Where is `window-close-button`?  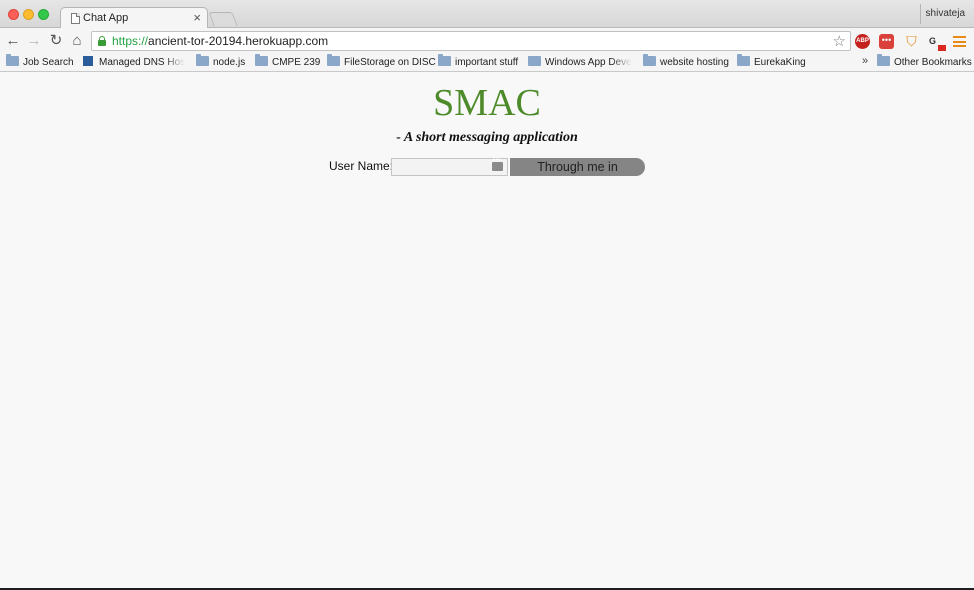
window-close-button is located at coordinates (13, 14).